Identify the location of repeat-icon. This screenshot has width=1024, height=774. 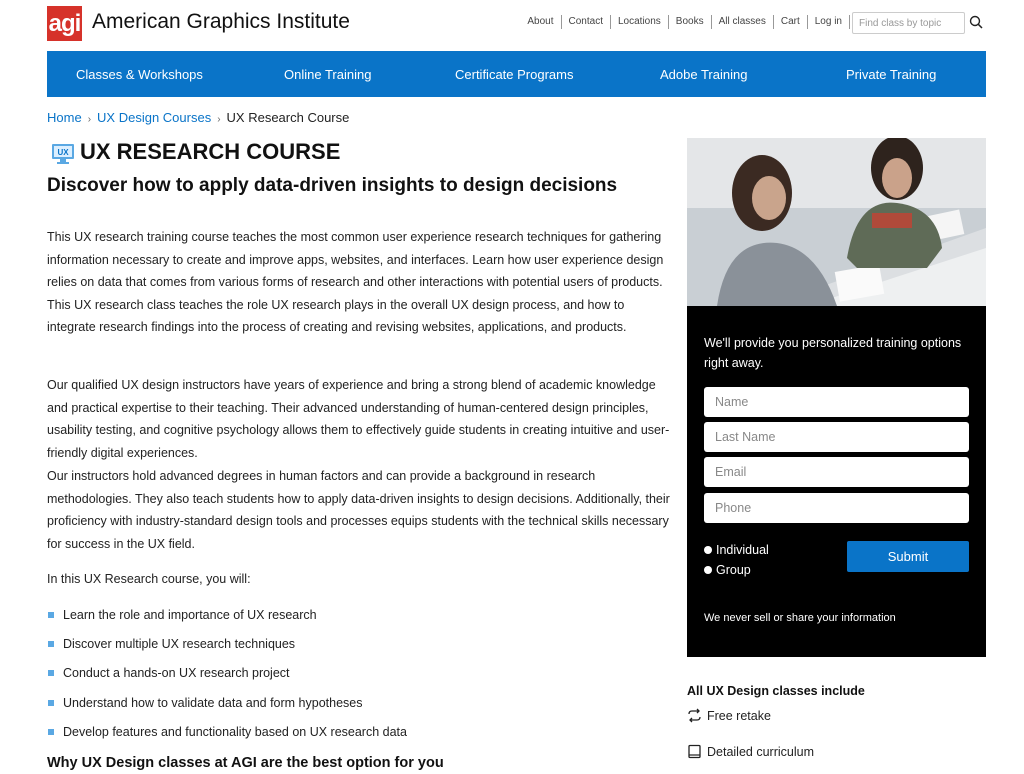
(694, 715).